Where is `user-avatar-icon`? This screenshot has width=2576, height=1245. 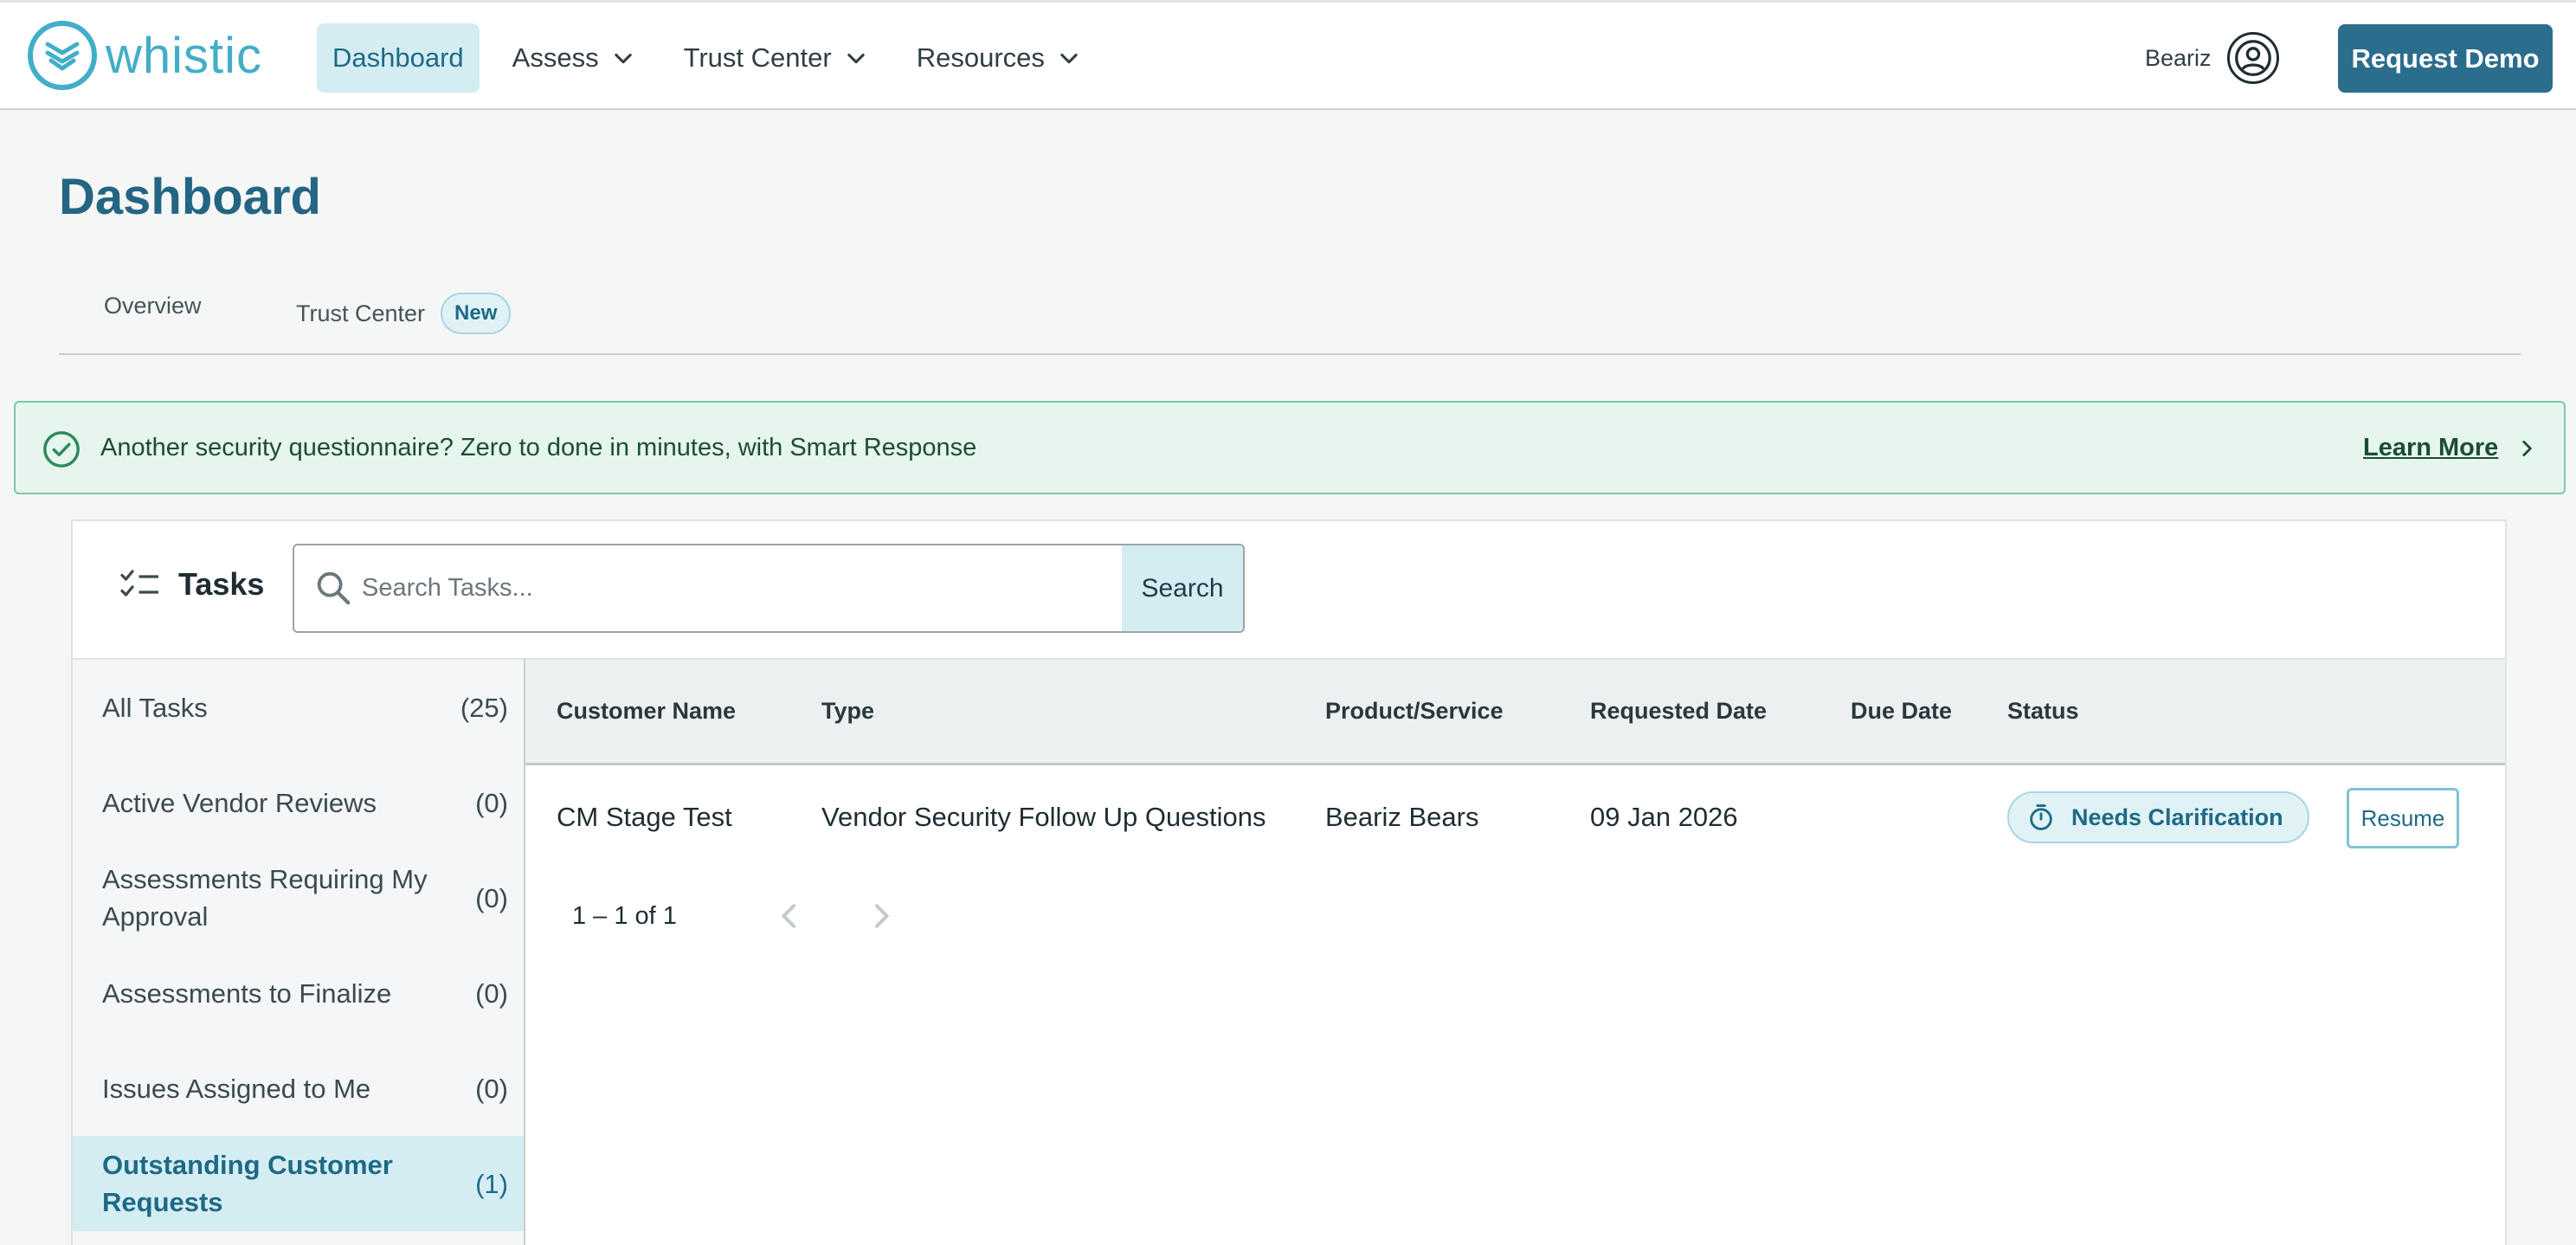
user-avatar-icon is located at coordinates (2252, 58).